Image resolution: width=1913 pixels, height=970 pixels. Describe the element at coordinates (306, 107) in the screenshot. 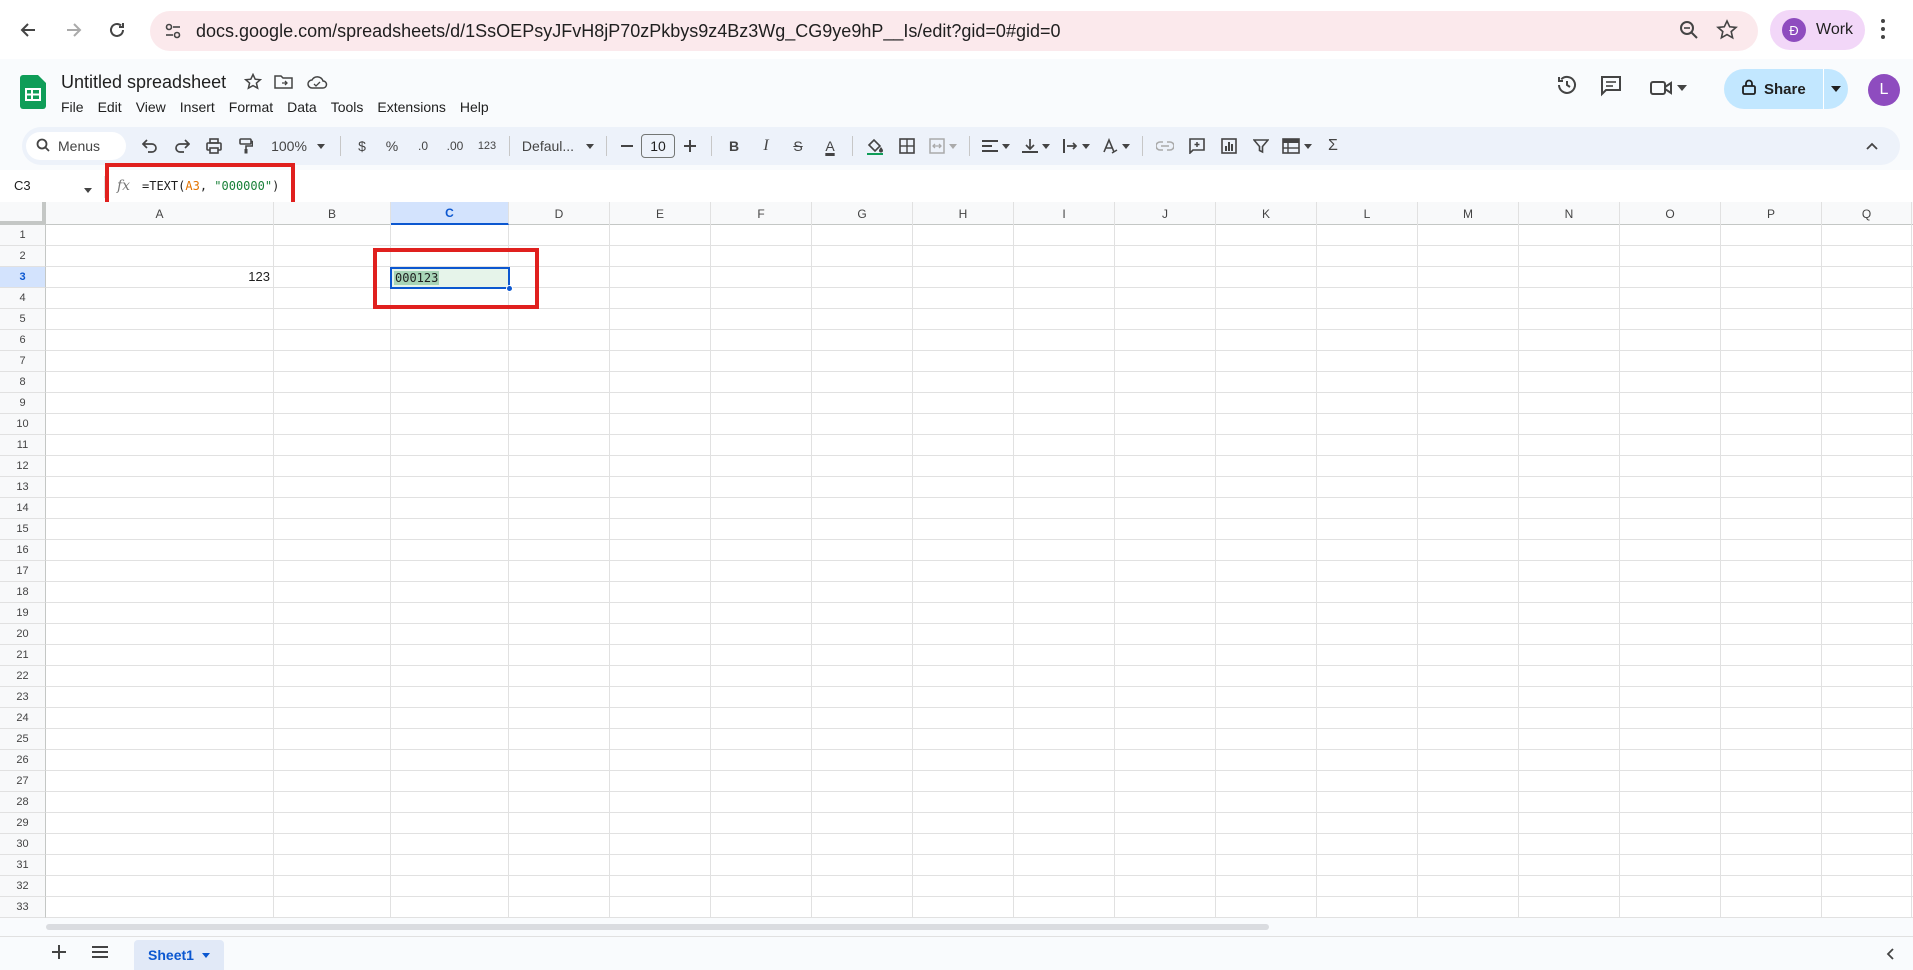

I see `menu-data: Data` at that location.